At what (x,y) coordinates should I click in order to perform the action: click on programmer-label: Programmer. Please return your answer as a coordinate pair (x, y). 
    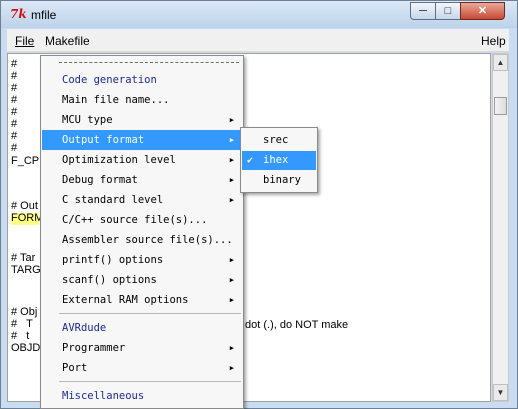
    Looking at the image, I should click on (94, 348).